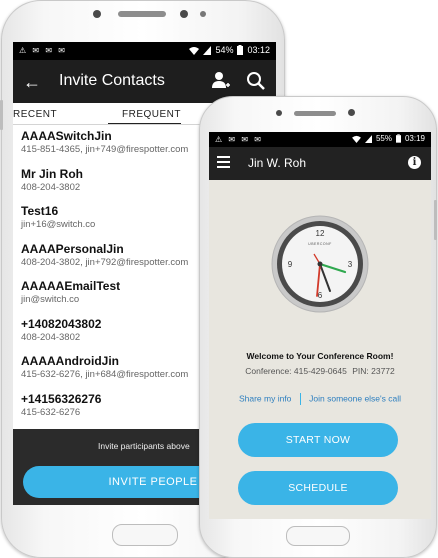 This screenshot has height=558, width=438. I want to click on conference-number: Conference: 415-429-0645, so click(296, 371).